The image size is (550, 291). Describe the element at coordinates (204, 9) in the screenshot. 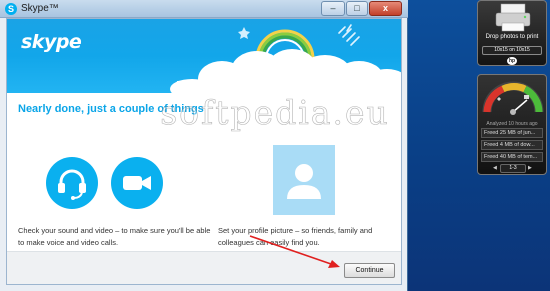

I see `title-bar: S Skype™ – □ x` at that location.